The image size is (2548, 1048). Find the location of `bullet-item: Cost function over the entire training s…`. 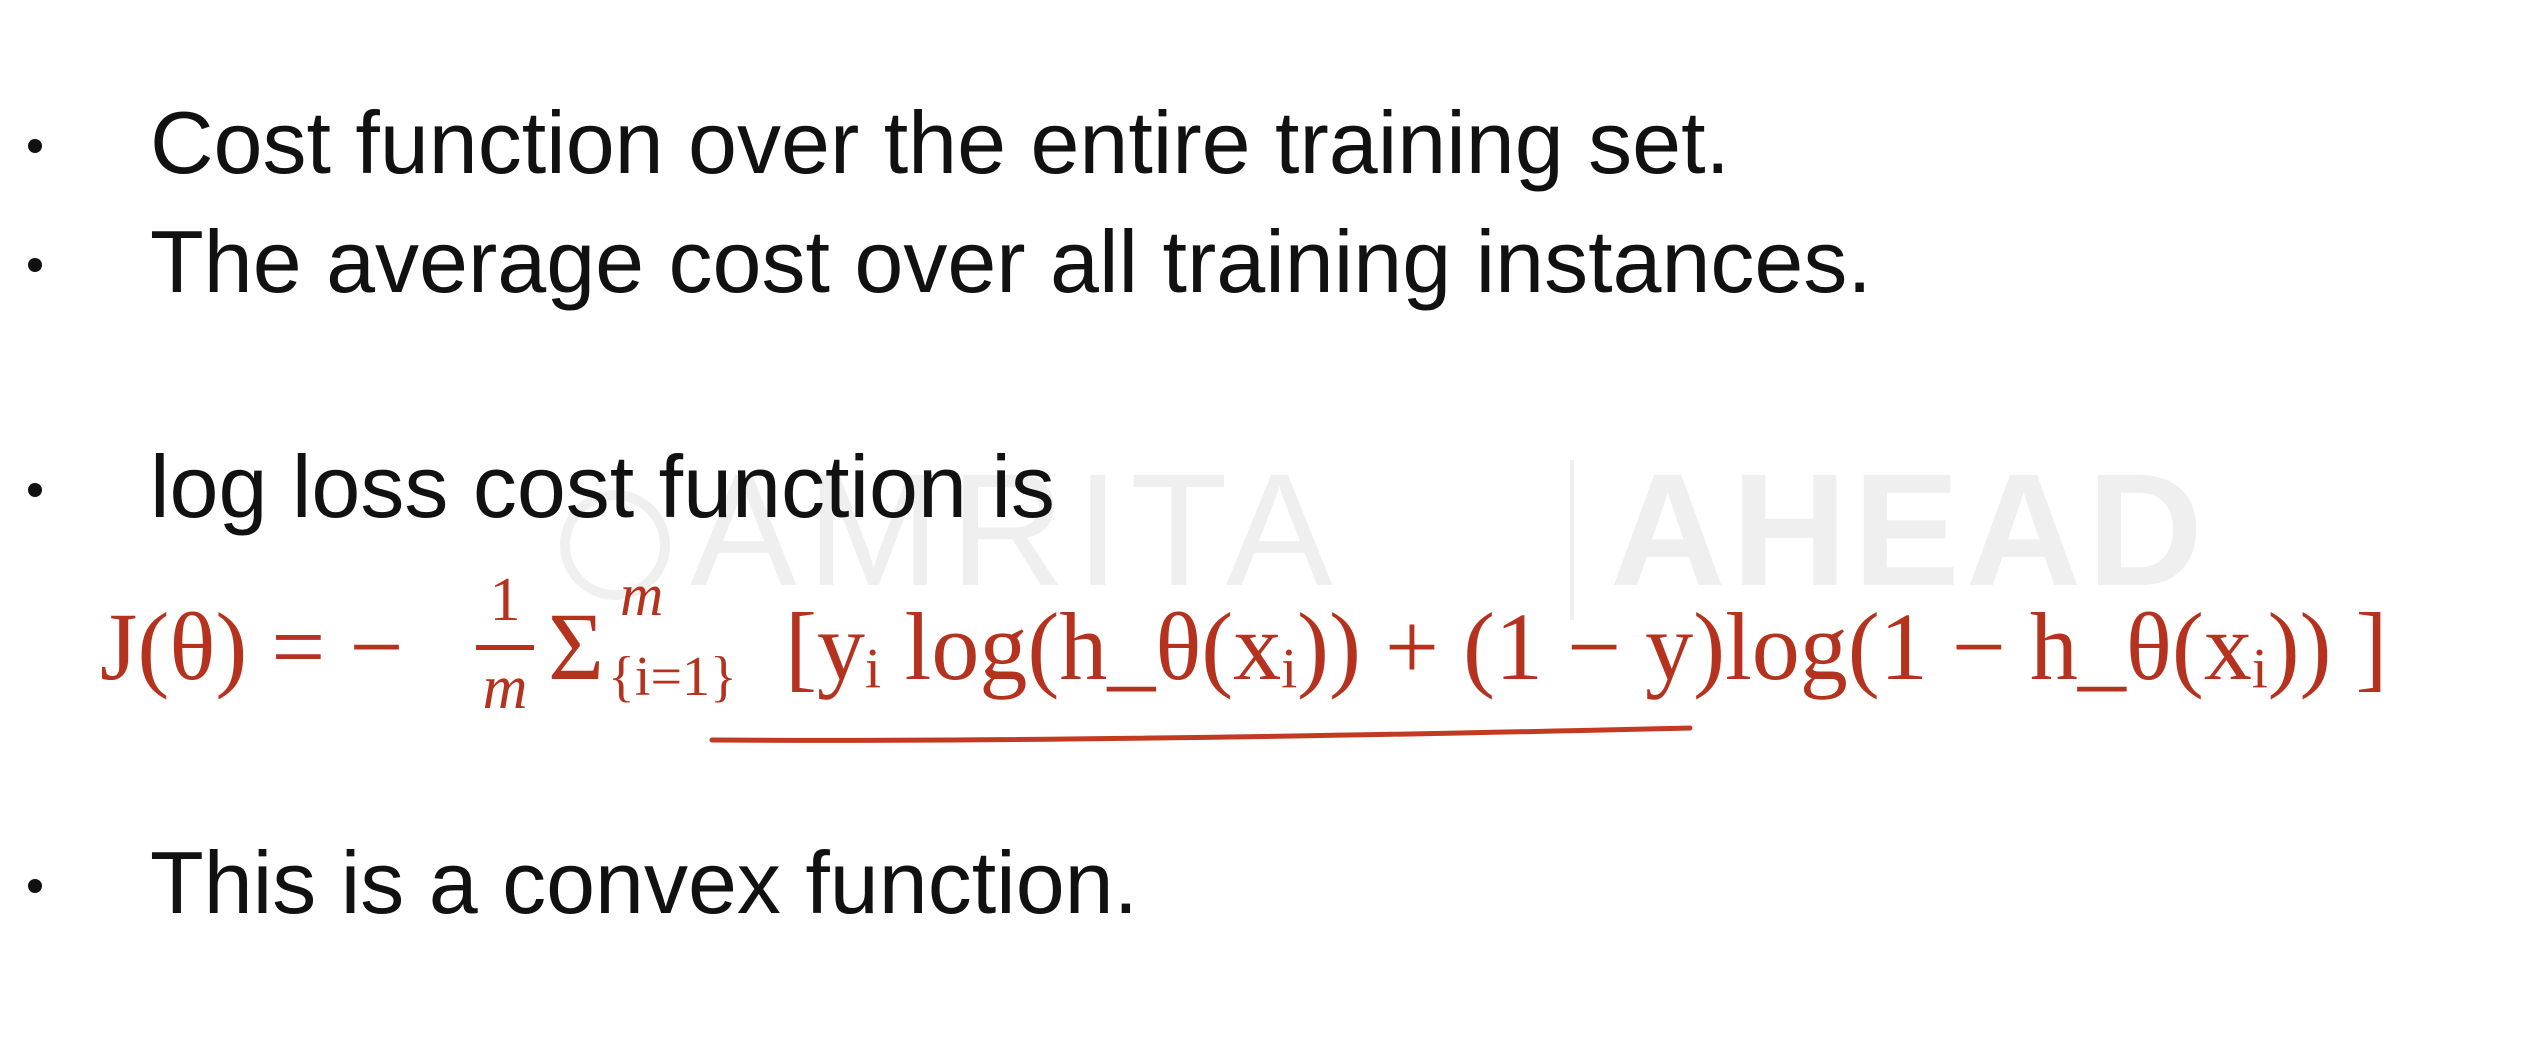

bullet-item: Cost function over the entire training s… is located at coordinates (1274, 143).